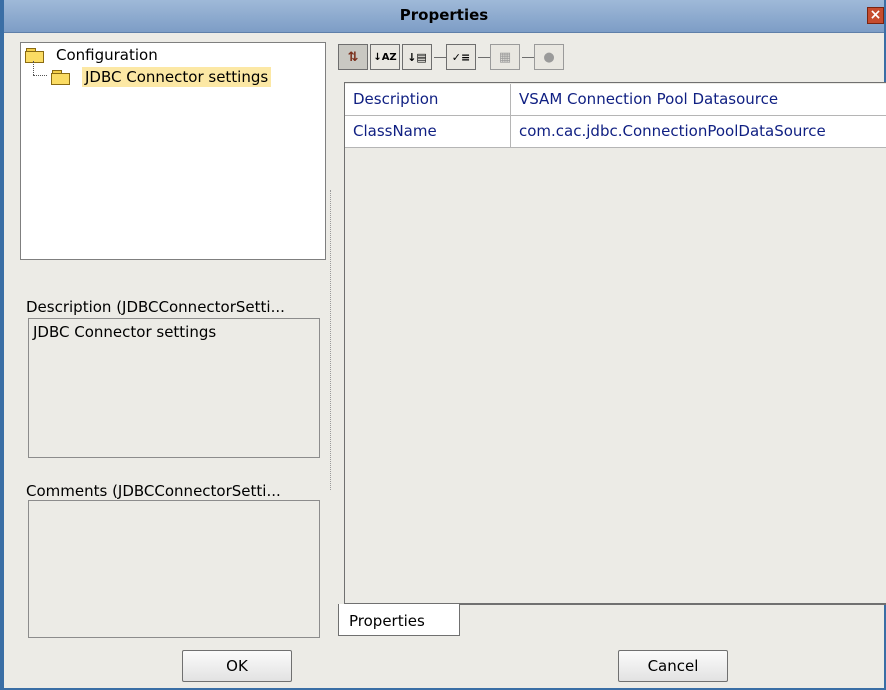 The height and width of the screenshot is (690, 886). Describe the element at coordinates (698, 132) in the screenshot. I see `property-value: com.cac.jdbc.ConnectionPoolDataSource` at that location.